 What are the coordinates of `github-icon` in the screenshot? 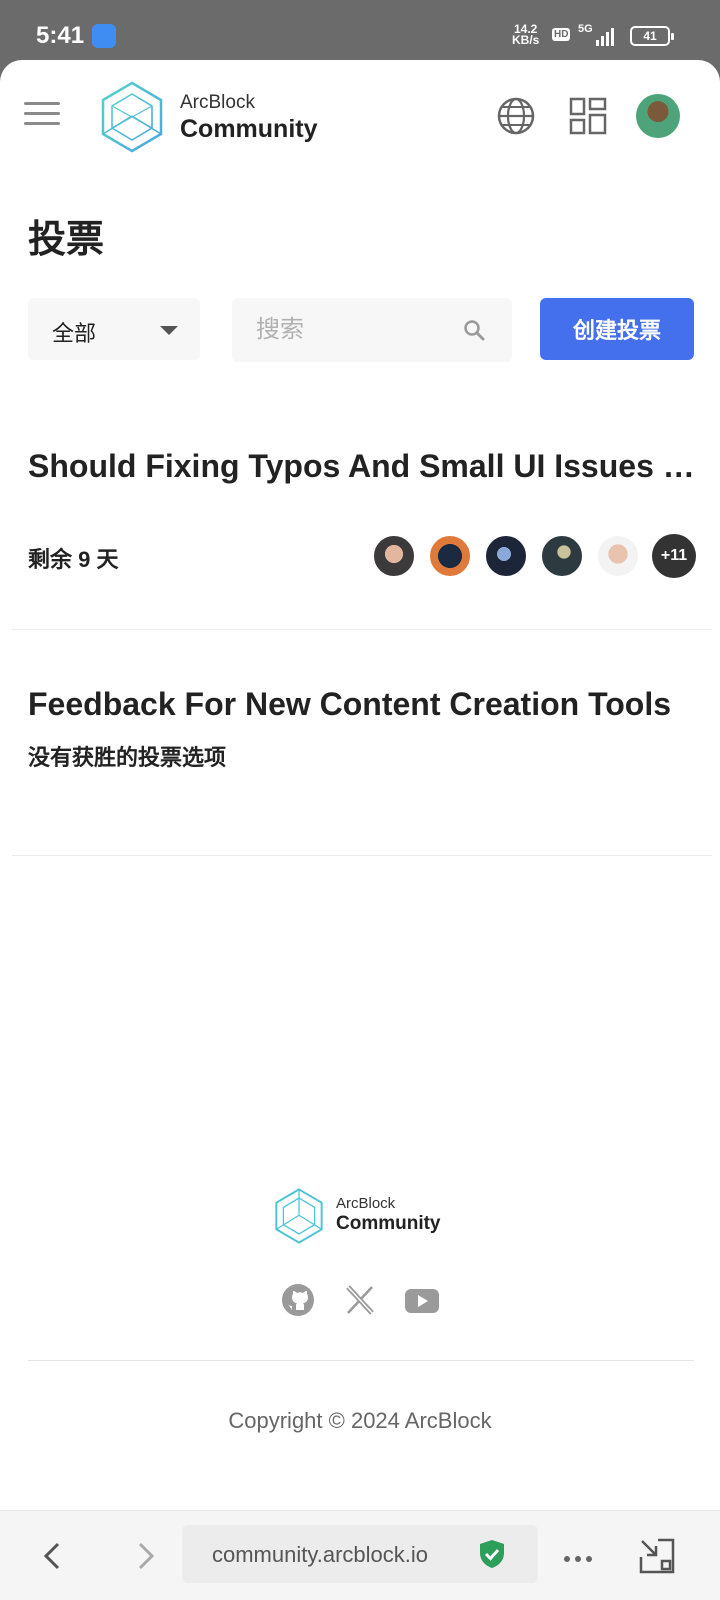 It's located at (298, 1300).